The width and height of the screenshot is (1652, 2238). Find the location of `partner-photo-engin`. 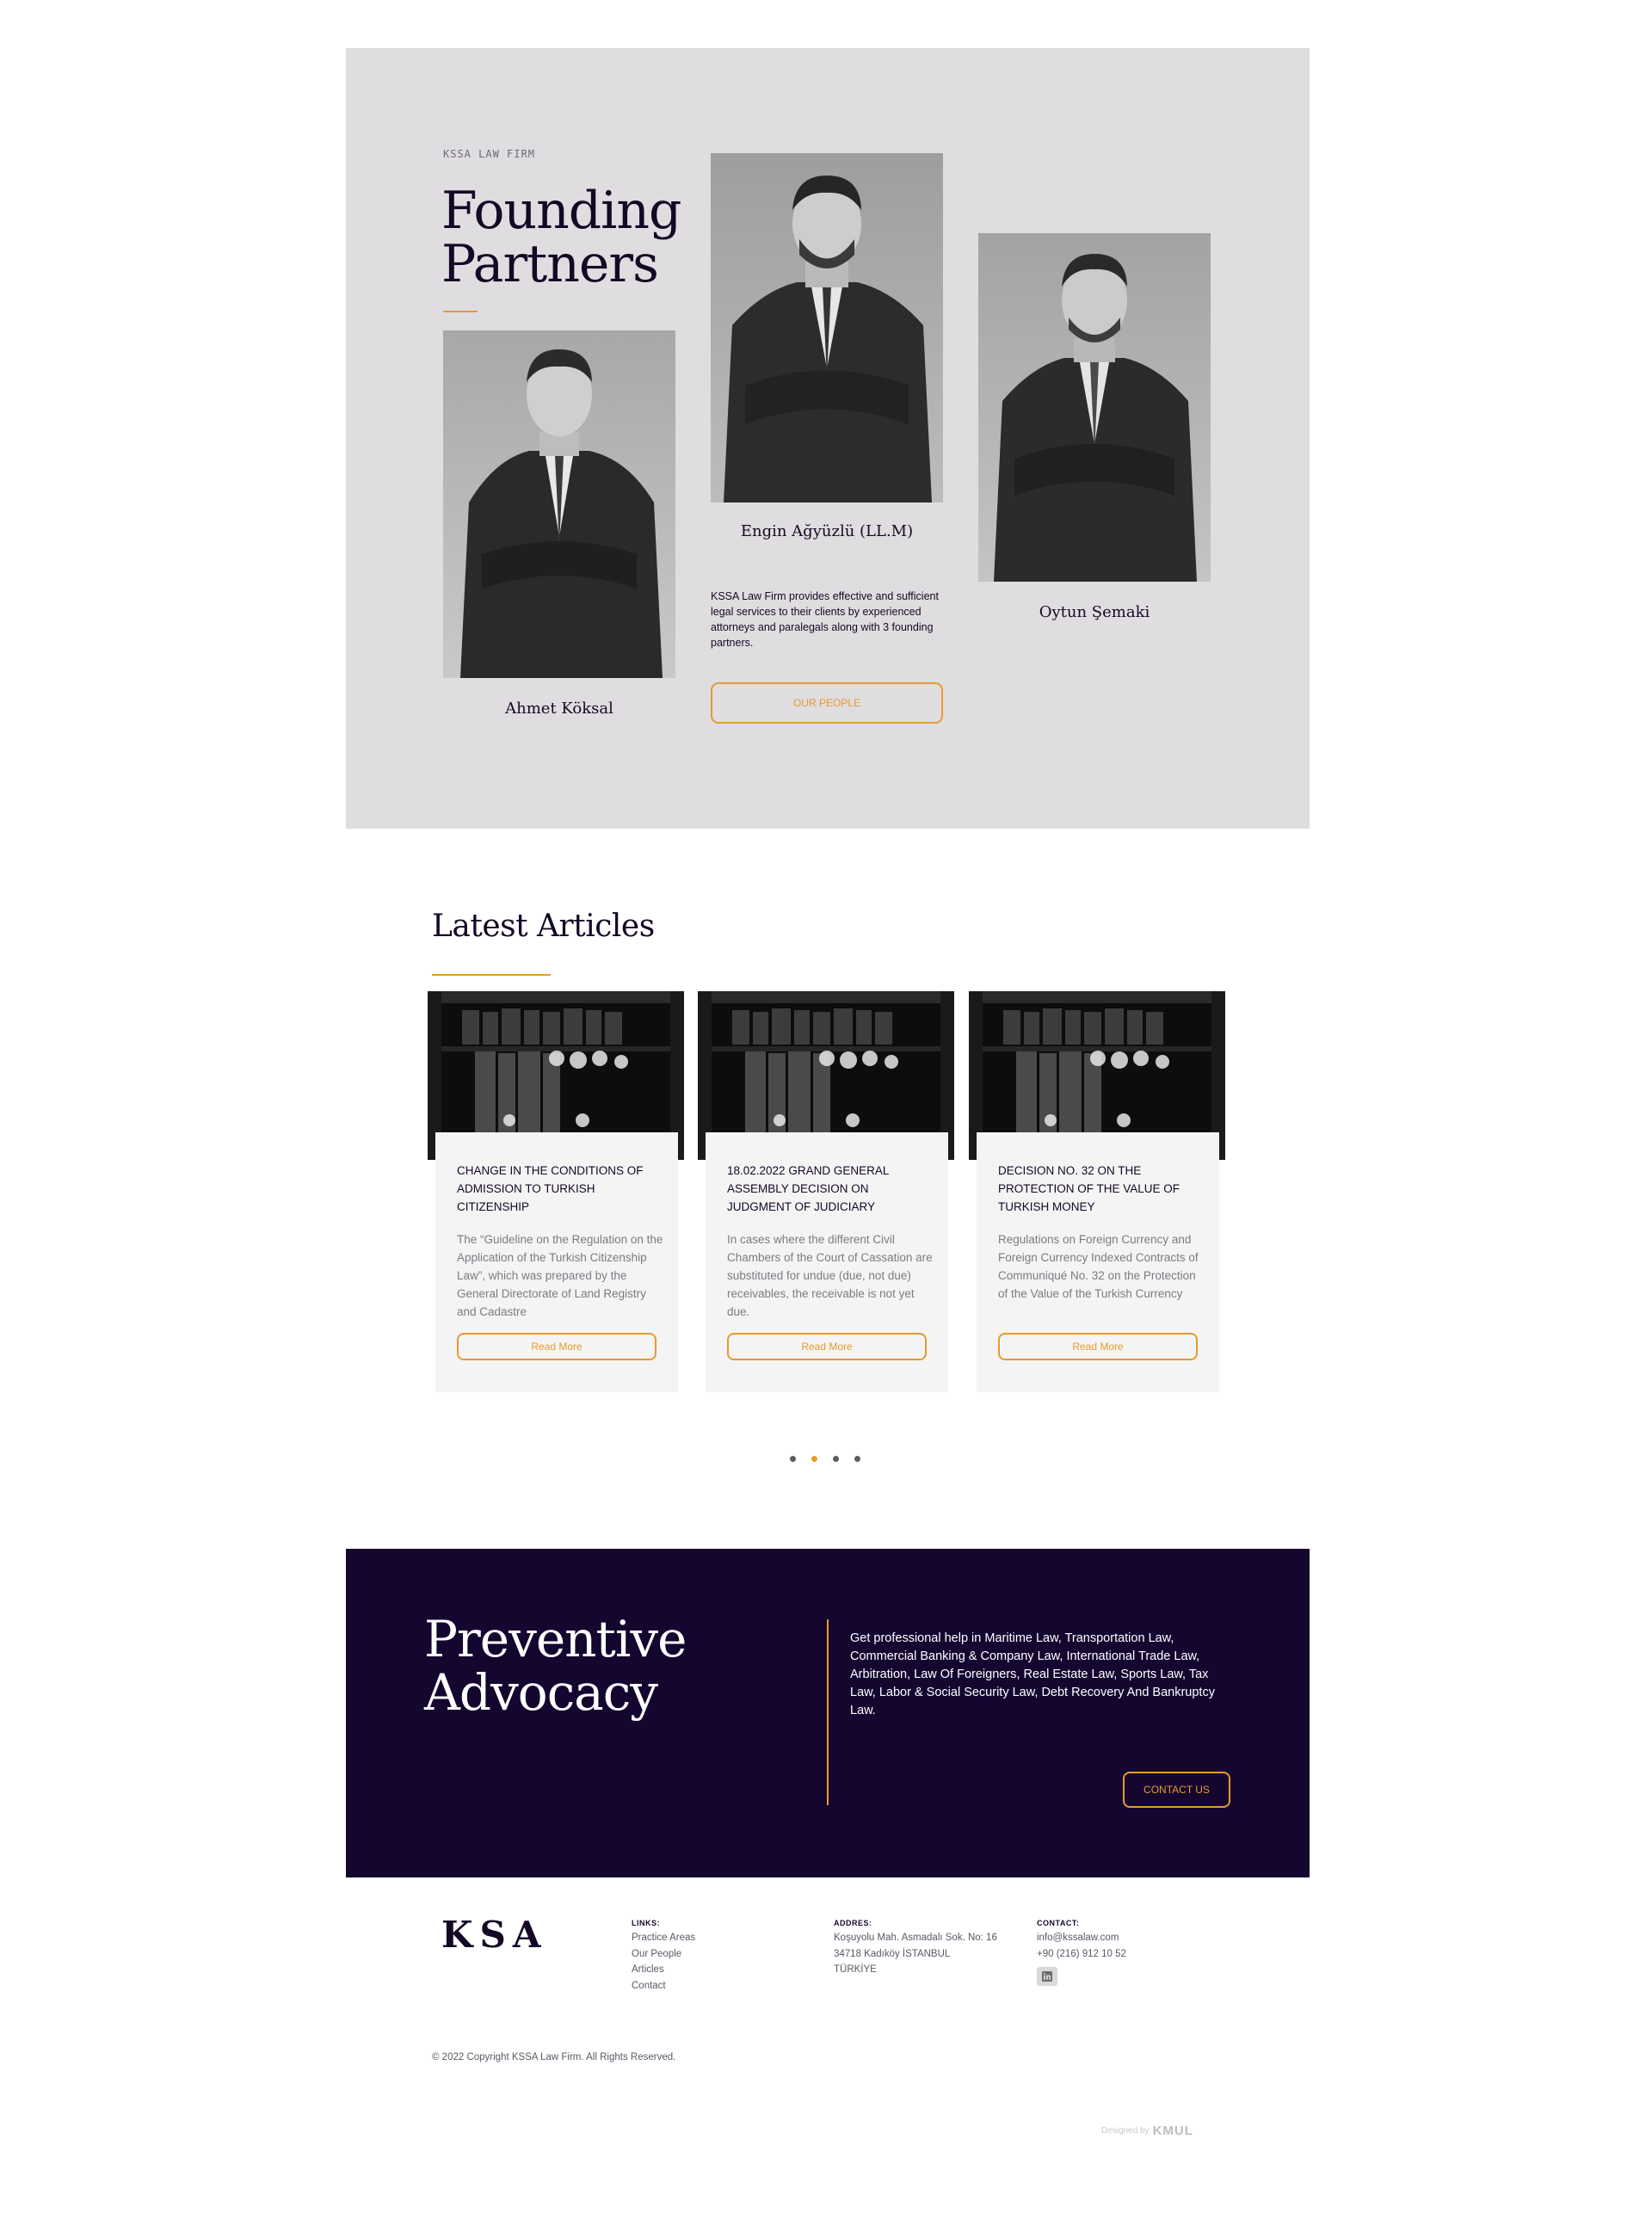

partner-photo-engin is located at coordinates (827, 327).